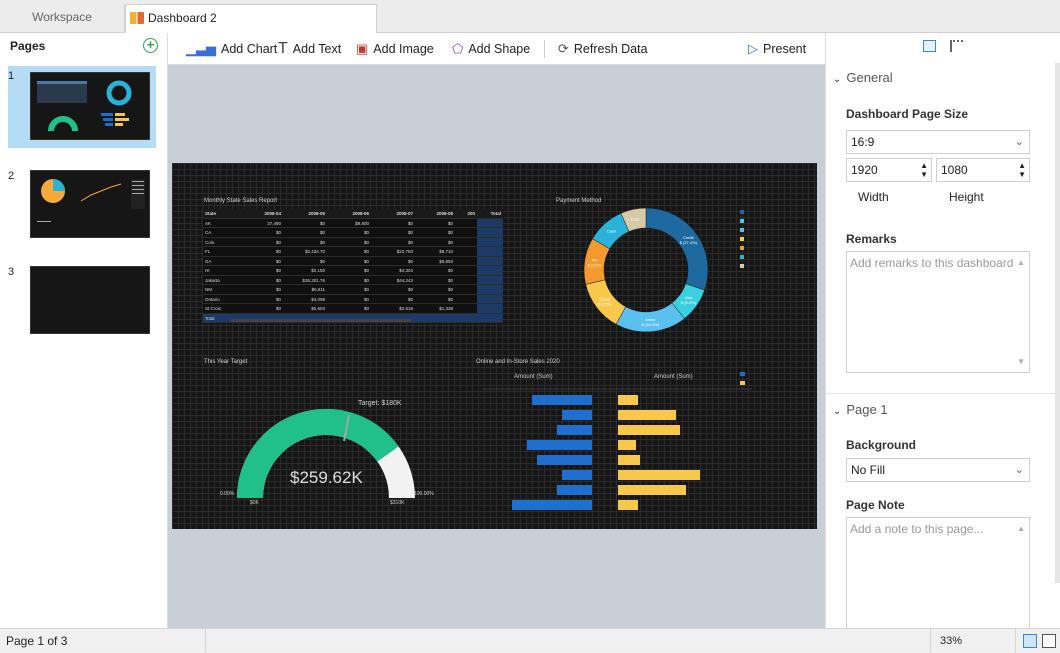 The image size is (1060, 653). Describe the element at coordinates (742, 378) in the screenshot. I see `sales-legend` at that location.